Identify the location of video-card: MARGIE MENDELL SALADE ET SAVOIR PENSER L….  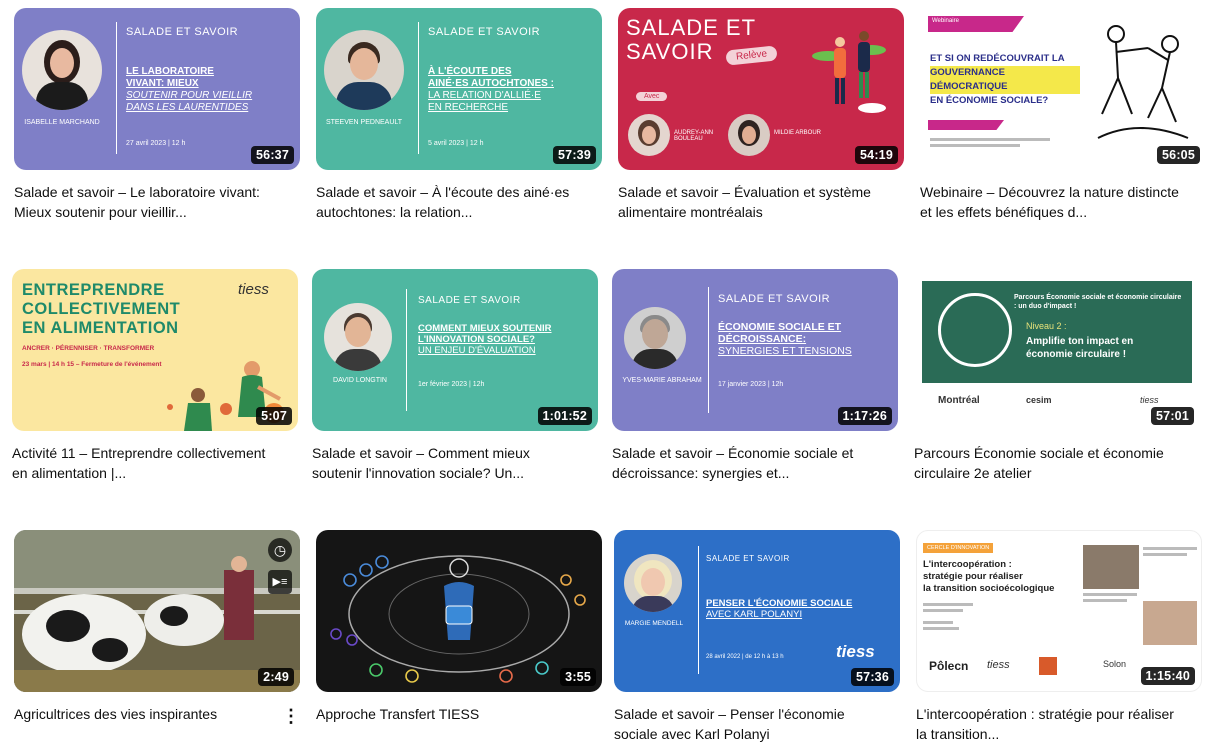
(757, 637).